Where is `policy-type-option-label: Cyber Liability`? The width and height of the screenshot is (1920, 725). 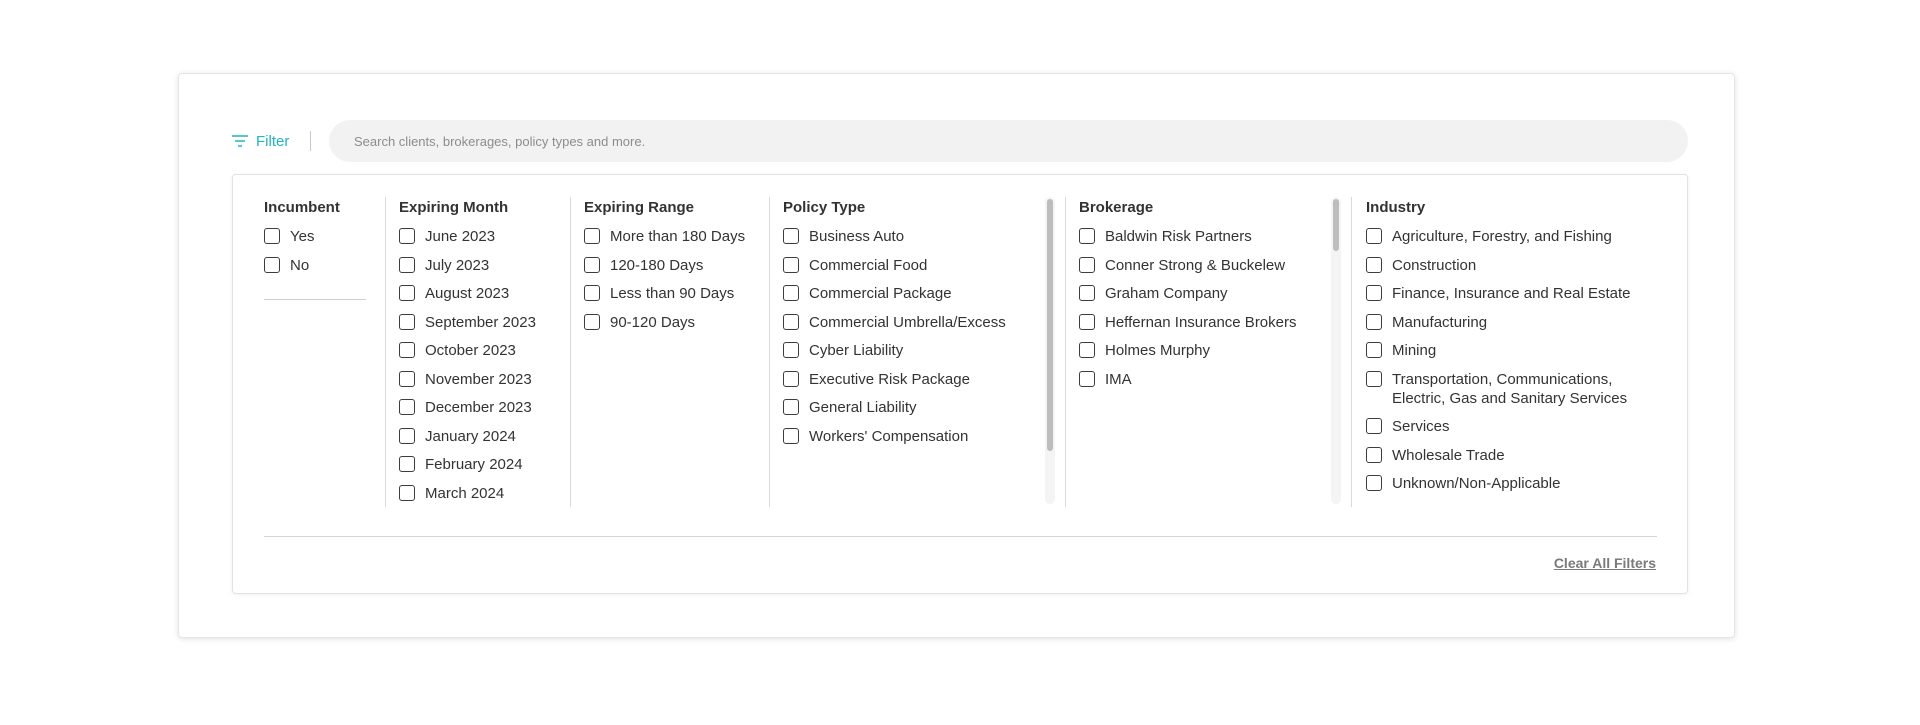
policy-type-option-label: Cyber Liability is located at coordinates (856, 350).